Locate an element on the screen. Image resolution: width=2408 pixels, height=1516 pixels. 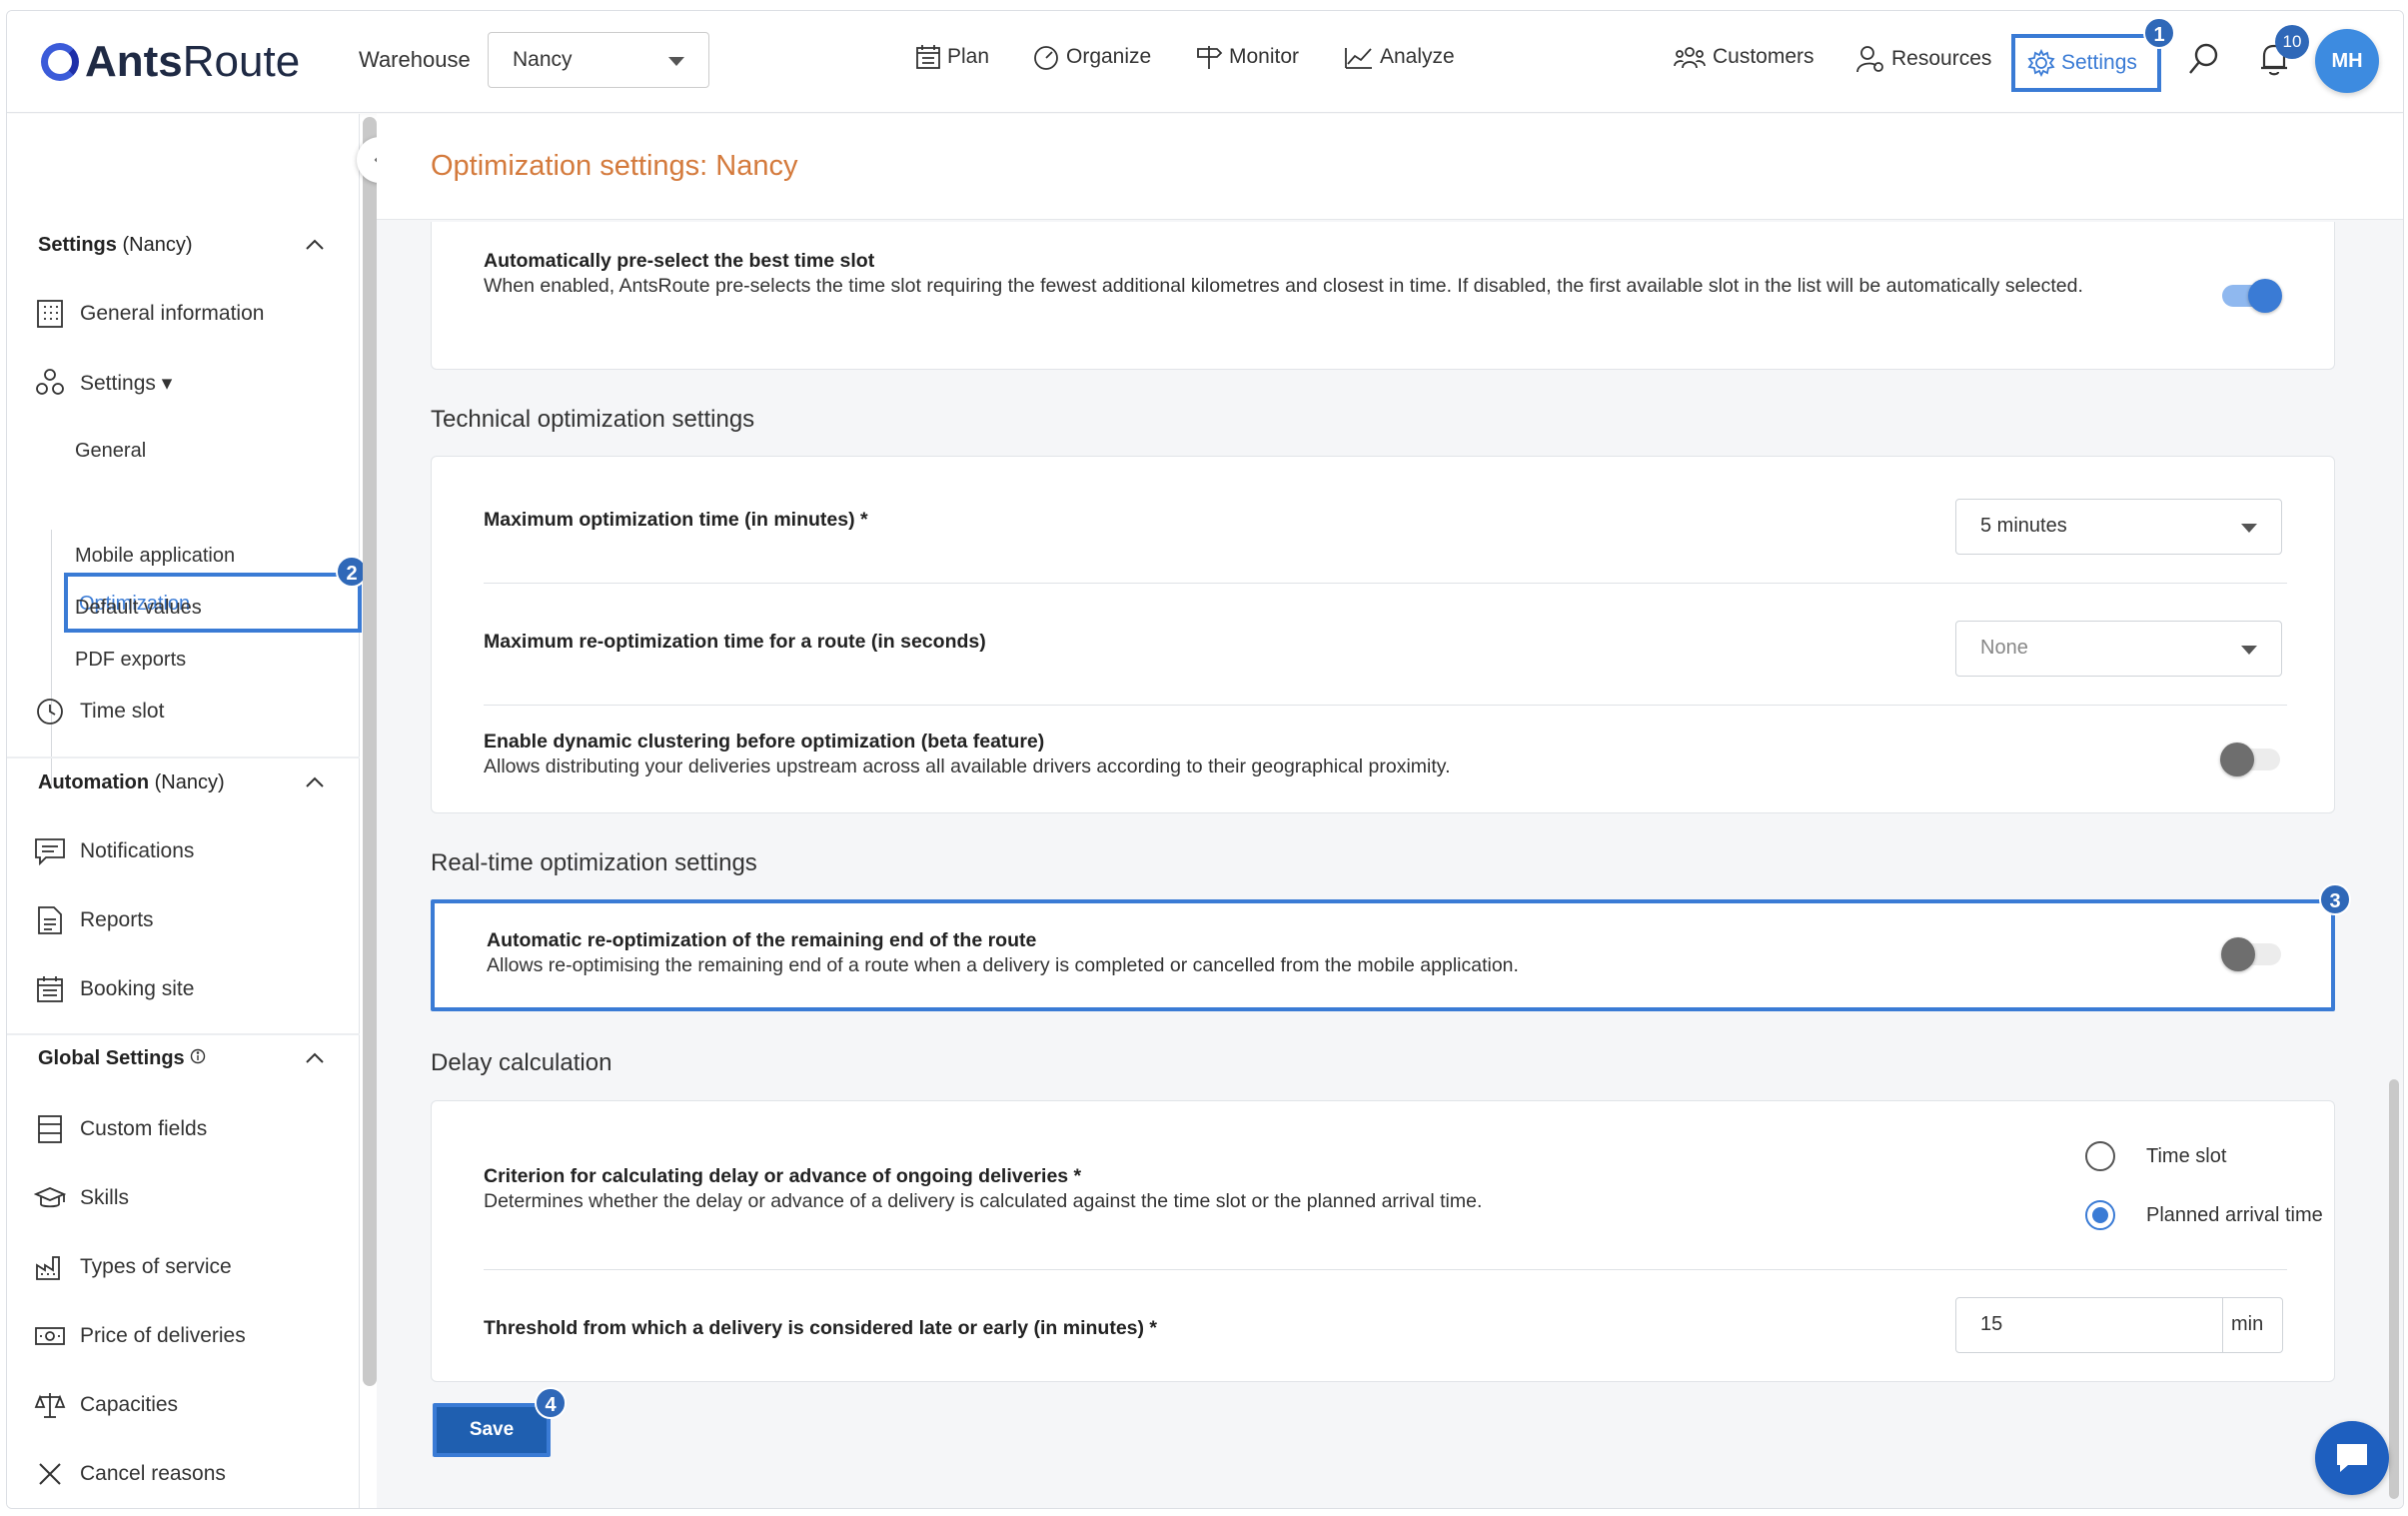
nav-resources-label: Resources is located at coordinates (1941, 58).